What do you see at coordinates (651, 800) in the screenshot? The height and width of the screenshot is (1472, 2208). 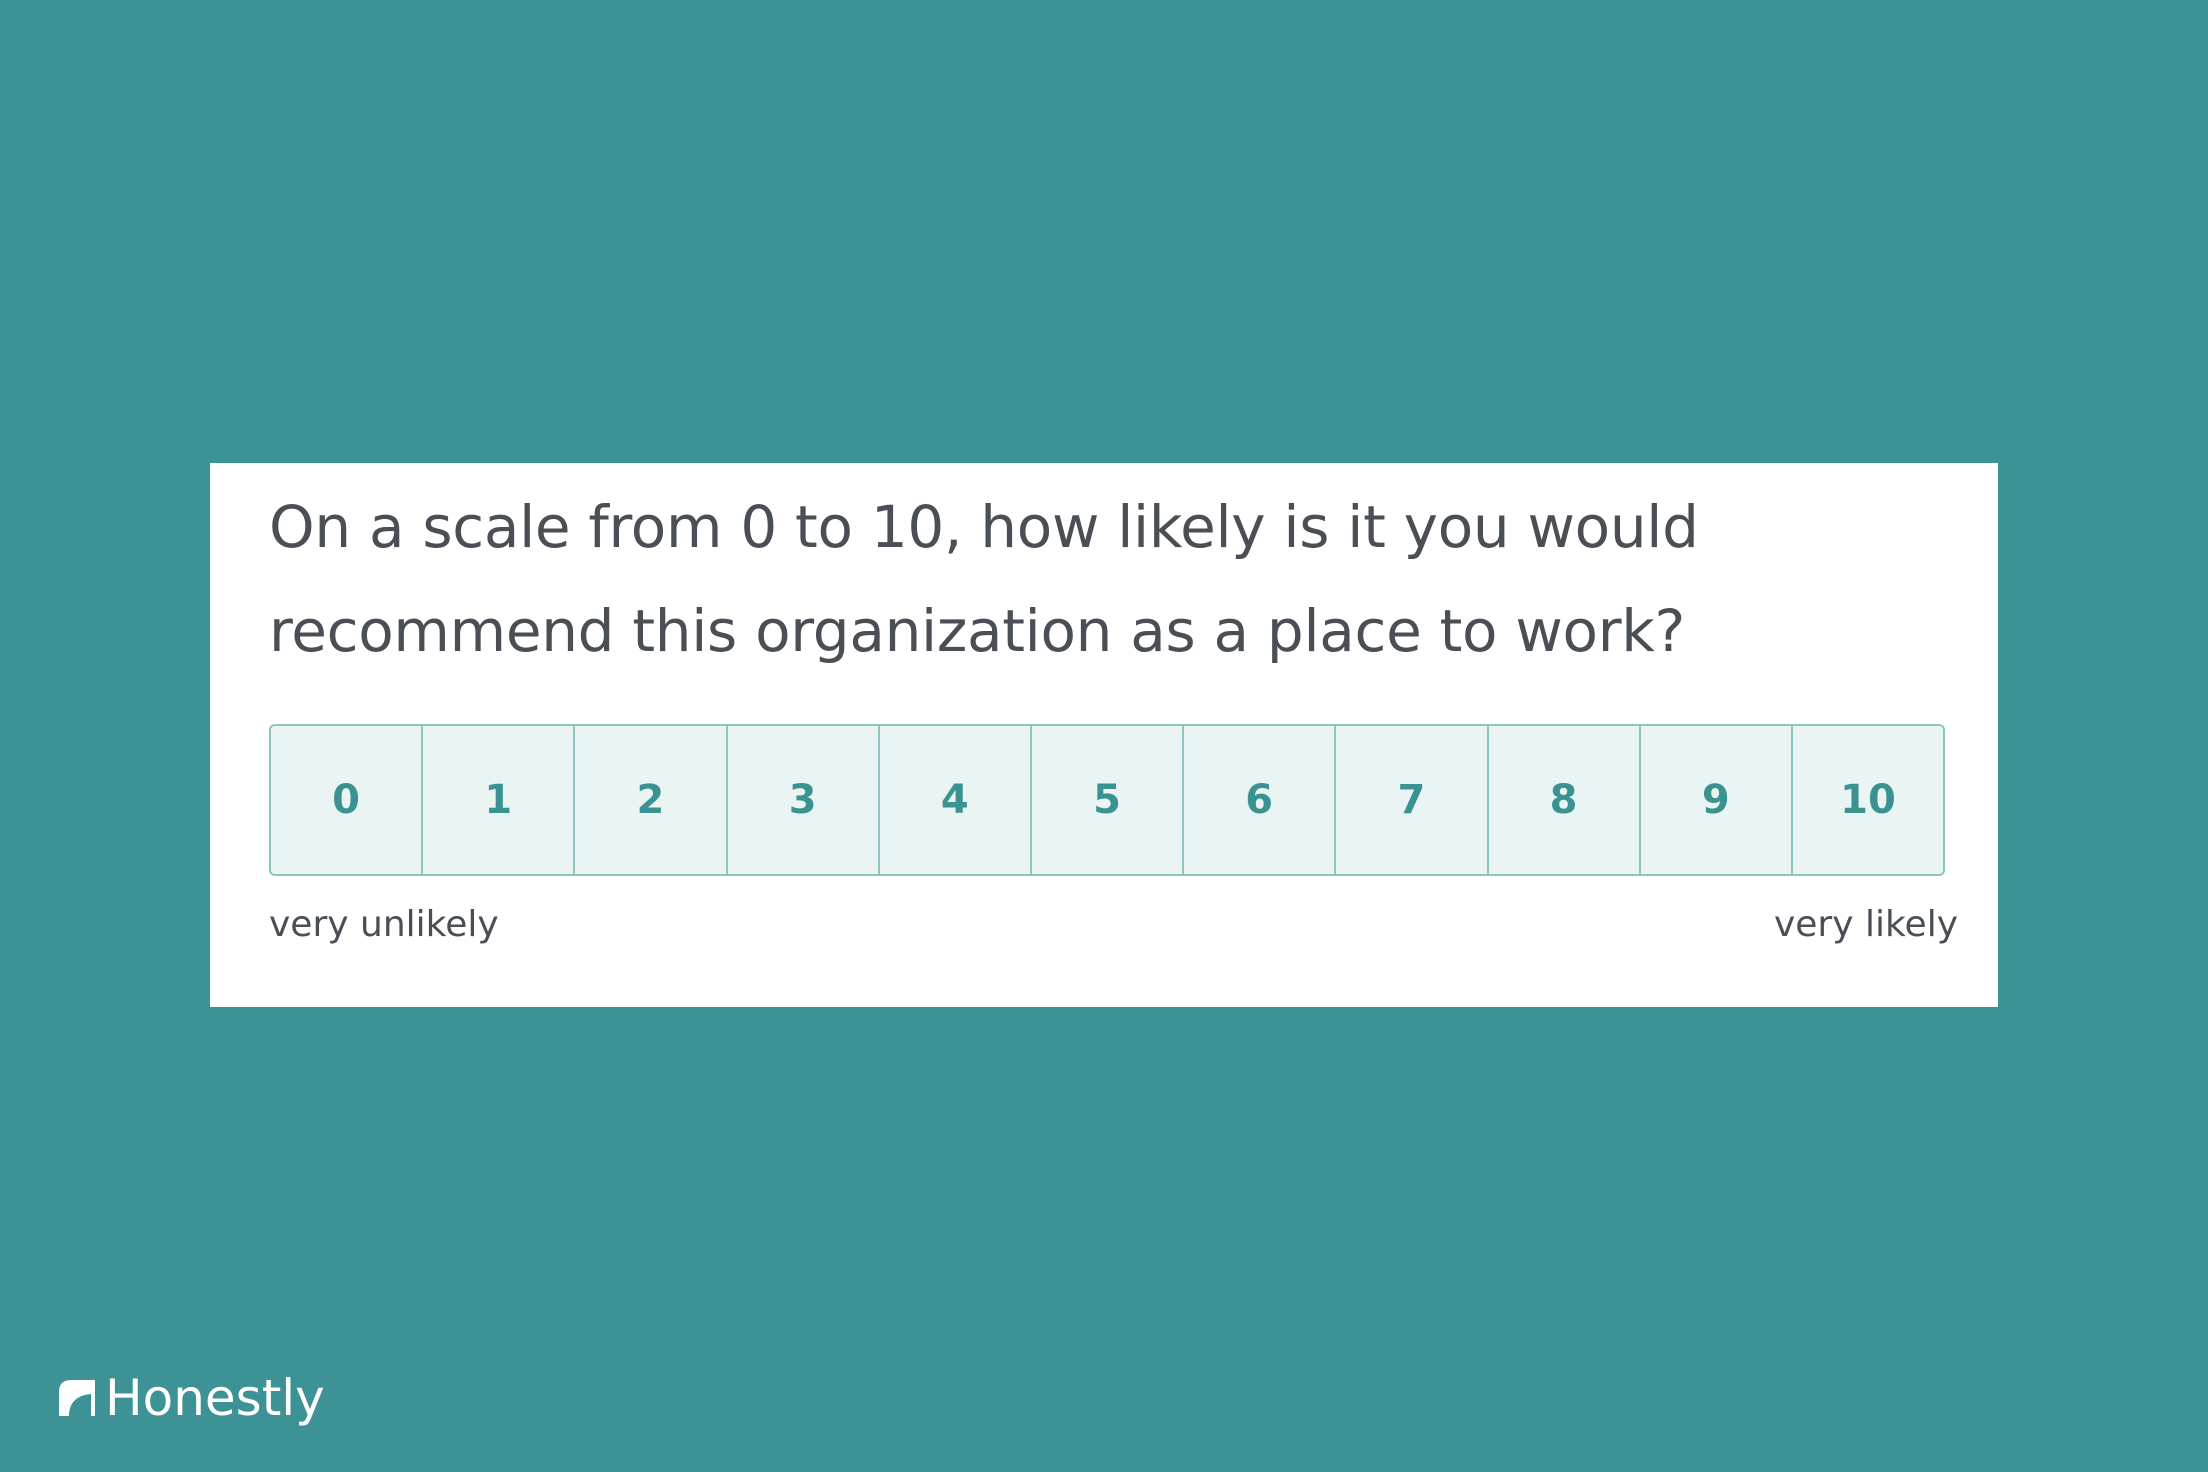 I see `rating-option-2: 2` at bounding box center [651, 800].